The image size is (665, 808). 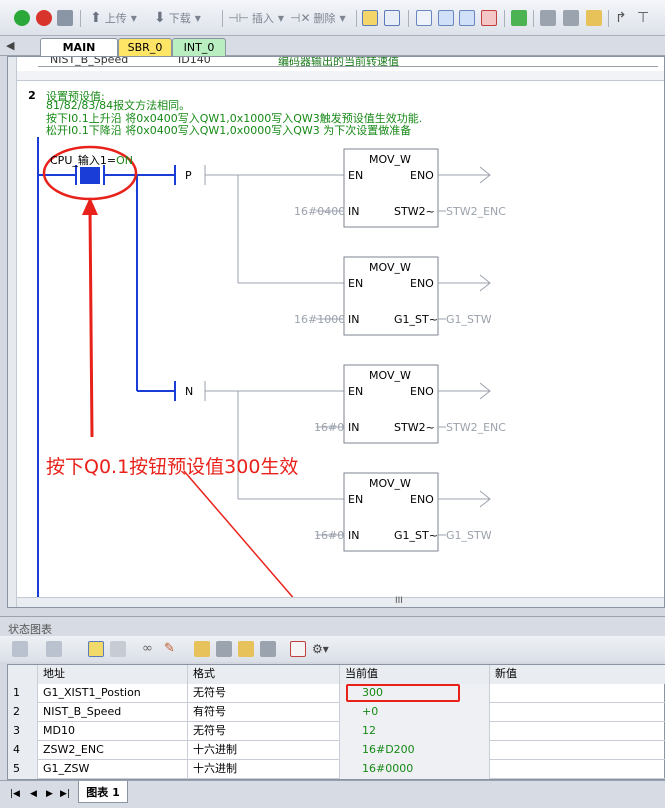 I want to click on box4-in: IN, so click(x=354, y=535).